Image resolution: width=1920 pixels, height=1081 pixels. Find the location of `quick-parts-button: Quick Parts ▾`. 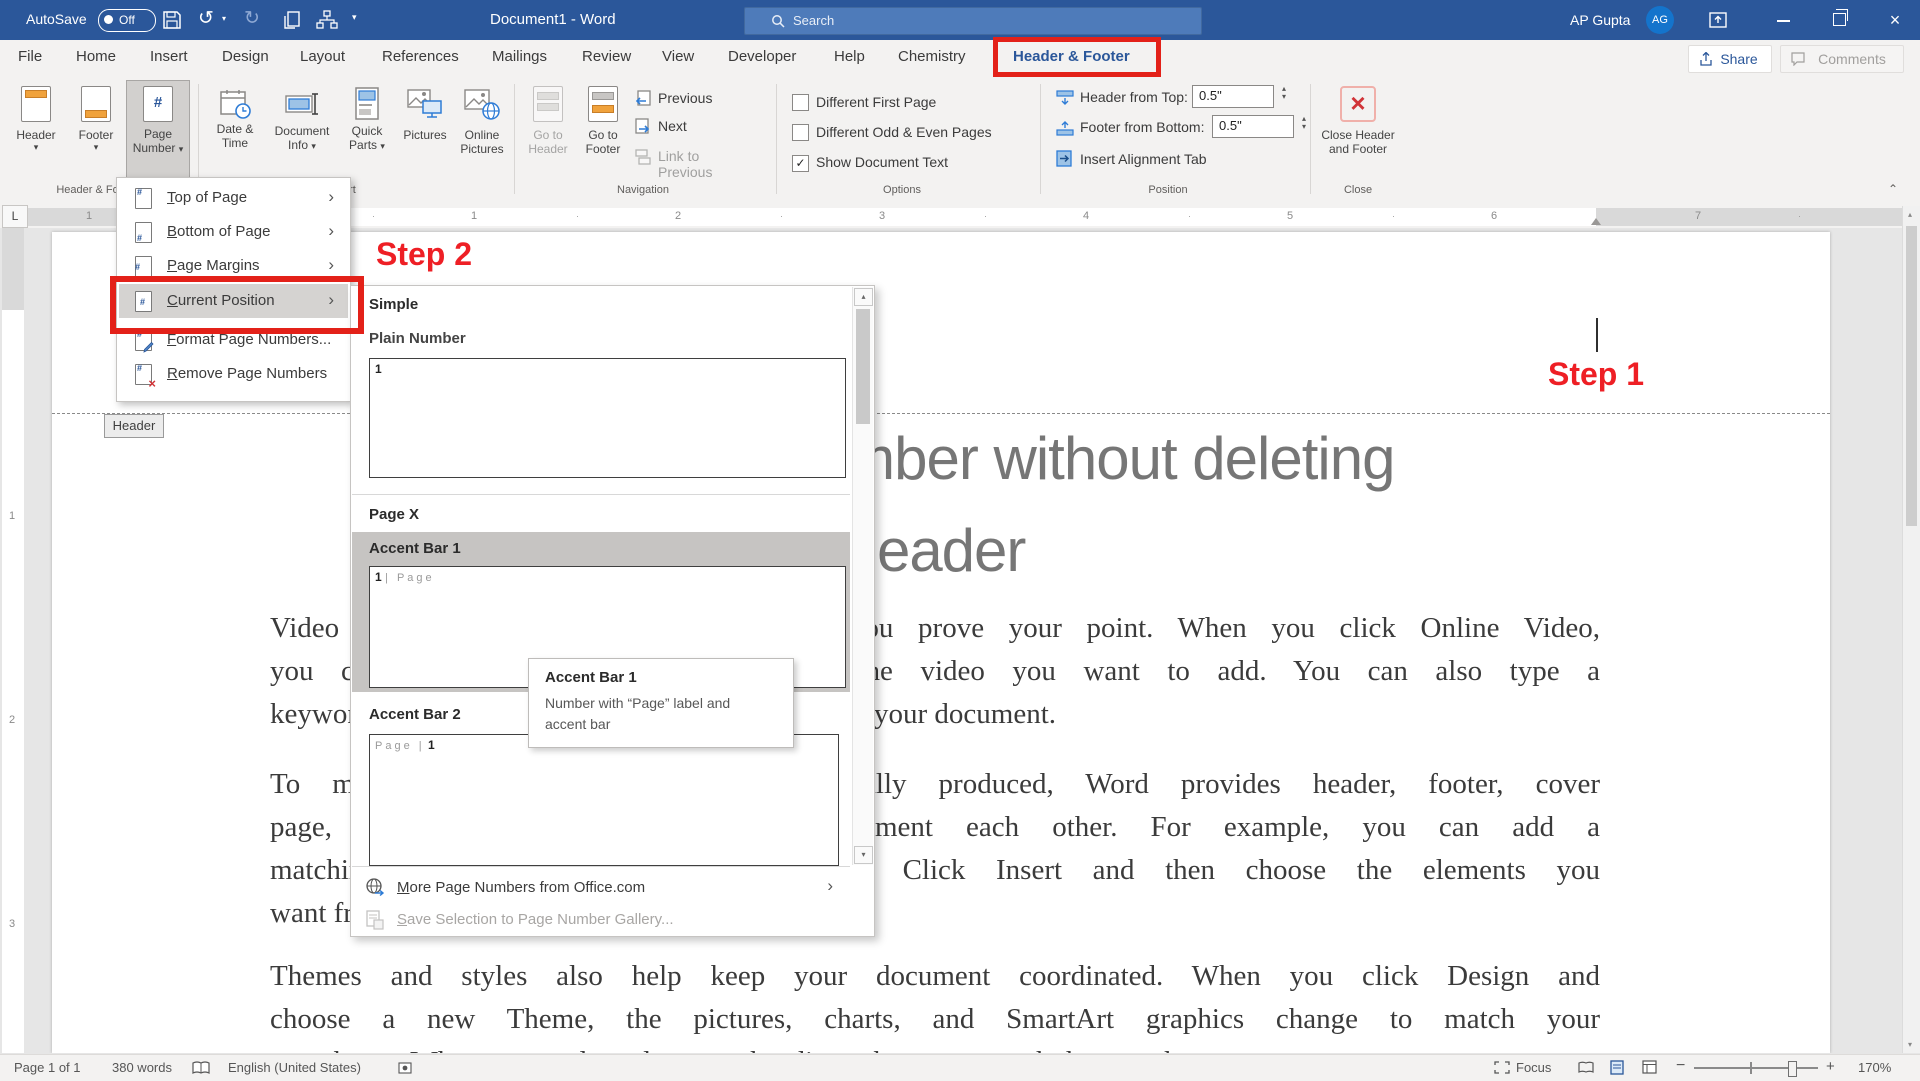

quick-parts-button: Quick Parts ▾ is located at coordinates (367, 130).